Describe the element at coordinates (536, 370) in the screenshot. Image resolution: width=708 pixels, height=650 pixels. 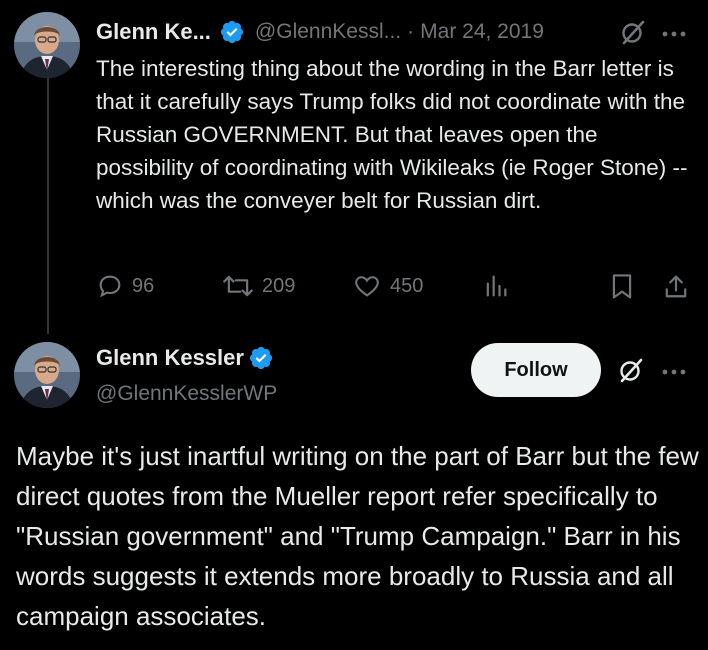
I see `follow-button: Follow` at that location.